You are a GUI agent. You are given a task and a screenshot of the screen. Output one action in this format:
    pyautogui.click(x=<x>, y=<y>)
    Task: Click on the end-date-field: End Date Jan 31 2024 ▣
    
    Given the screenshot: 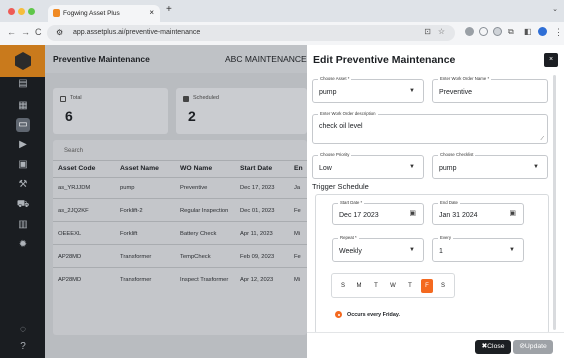 What is the action you would take?
    pyautogui.click(x=478, y=212)
    